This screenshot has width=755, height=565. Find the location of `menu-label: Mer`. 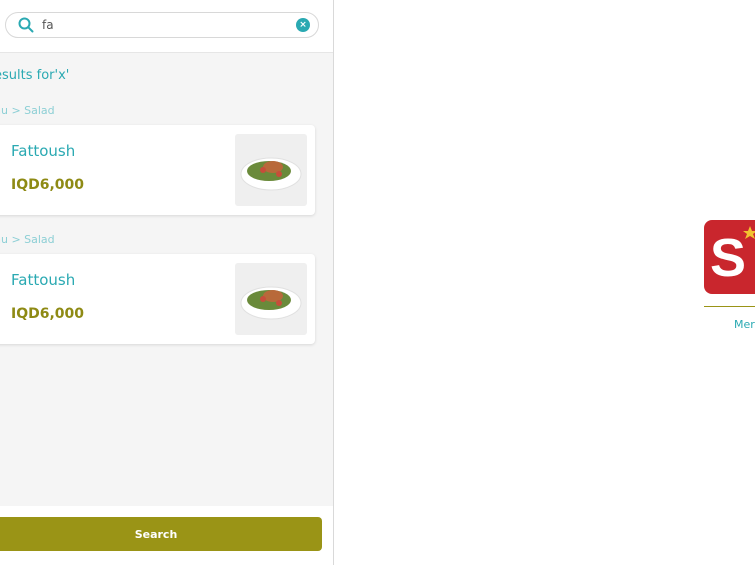

menu-label: Mer is located at coordinates (744, 324).